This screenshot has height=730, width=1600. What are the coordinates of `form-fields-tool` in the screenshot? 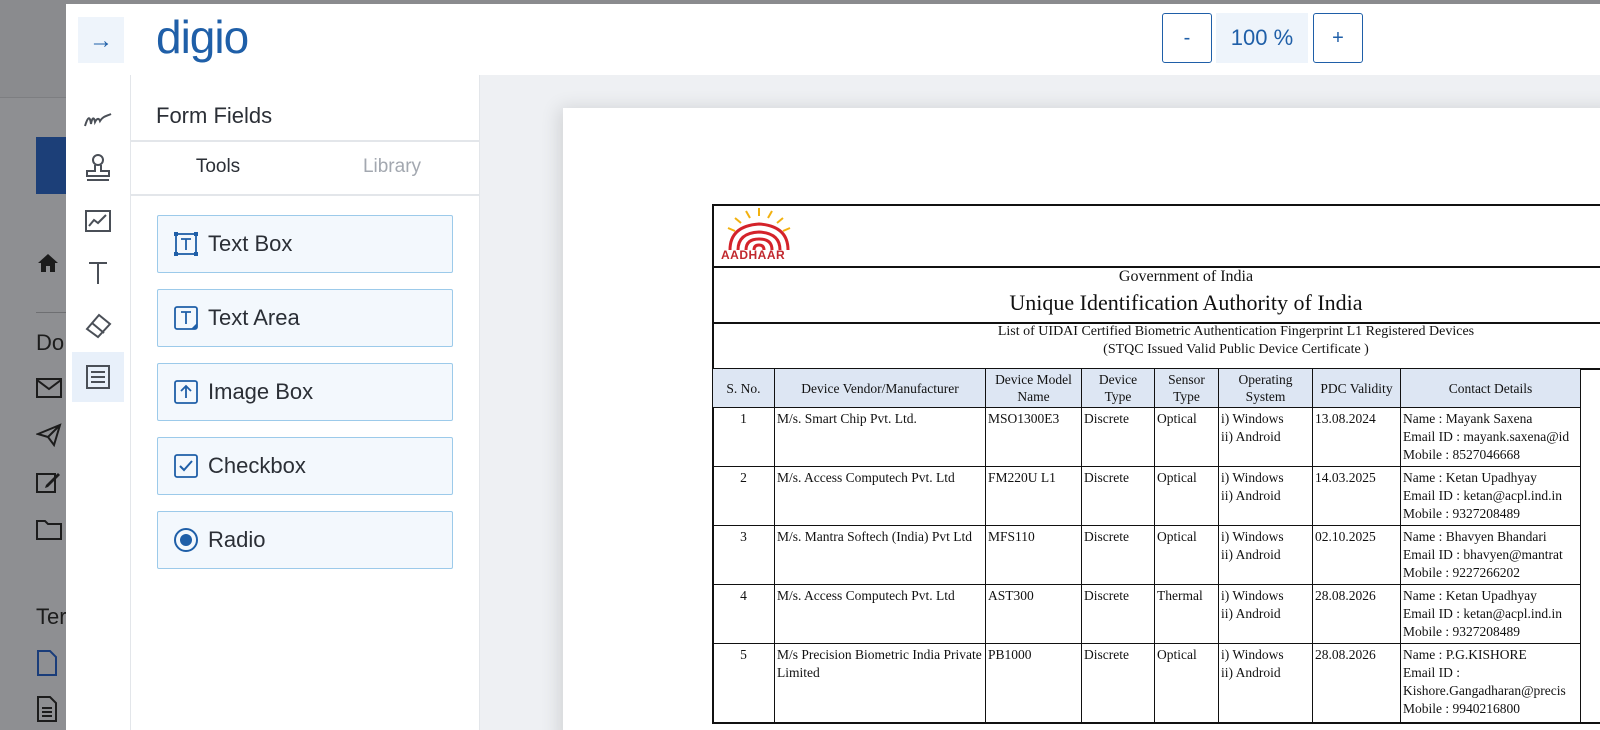 It's located at (98, 377).